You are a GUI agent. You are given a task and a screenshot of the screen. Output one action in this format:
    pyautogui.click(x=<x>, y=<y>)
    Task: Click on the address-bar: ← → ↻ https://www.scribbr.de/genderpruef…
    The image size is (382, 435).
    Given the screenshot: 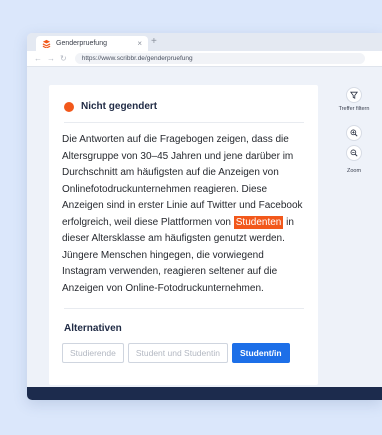 What is the action you would take?
    pyautogui.click(x=204, y=59)
    